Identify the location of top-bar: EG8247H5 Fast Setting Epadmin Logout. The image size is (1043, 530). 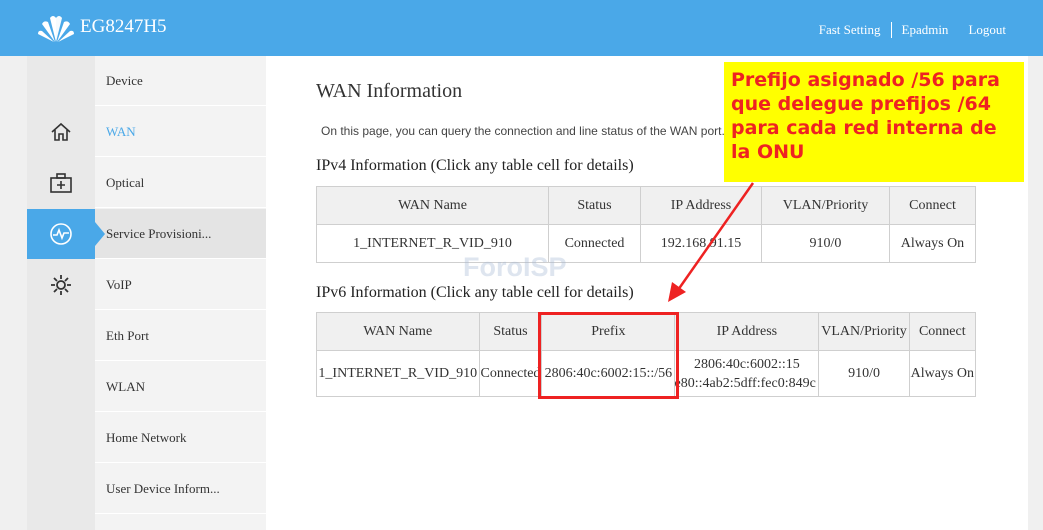
(521, 28).